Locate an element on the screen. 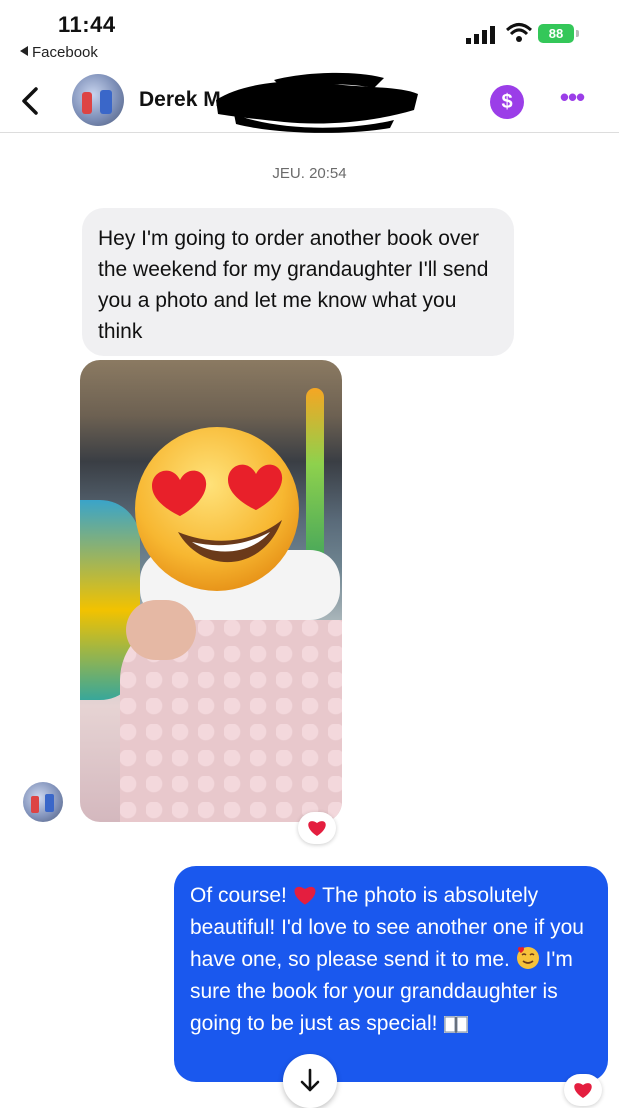  open-book-icon is located at coordinates (456, 1024).